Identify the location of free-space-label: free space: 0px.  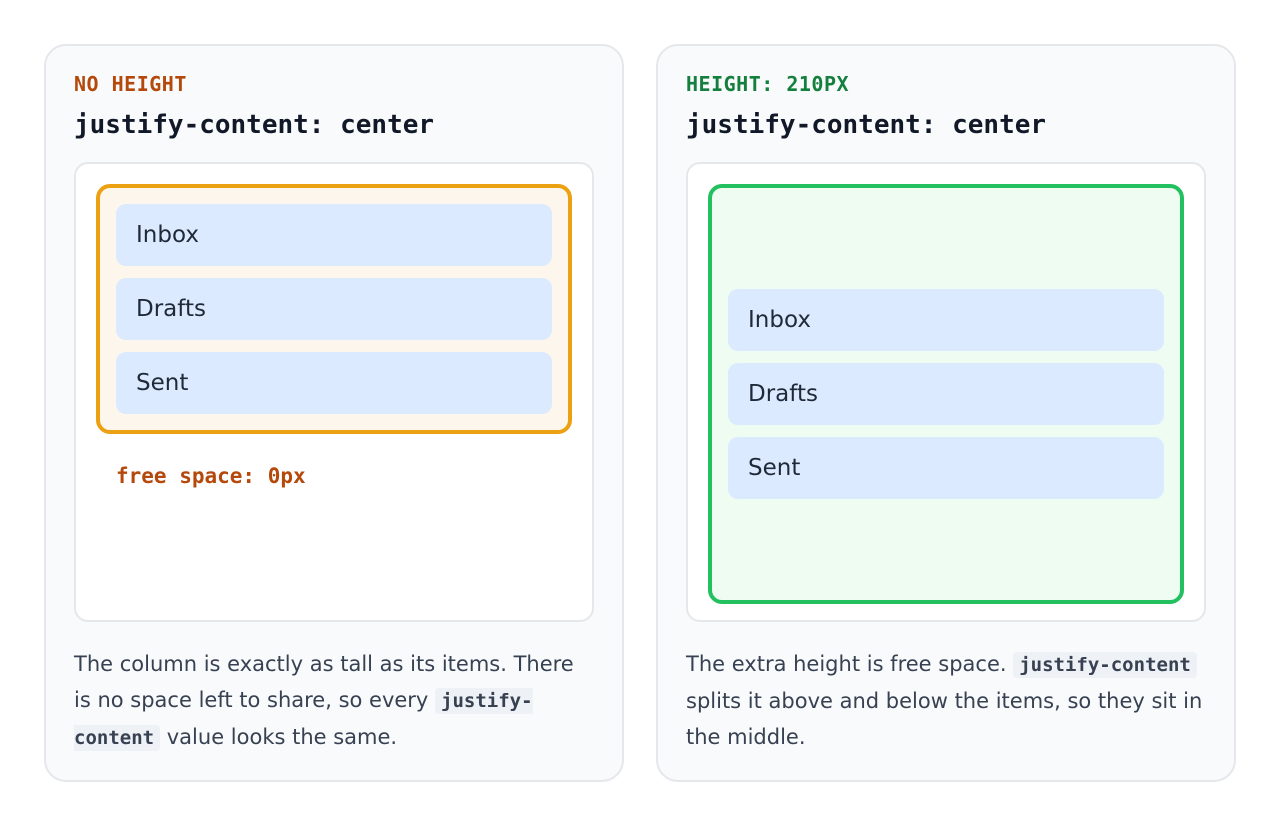
(211, 476).